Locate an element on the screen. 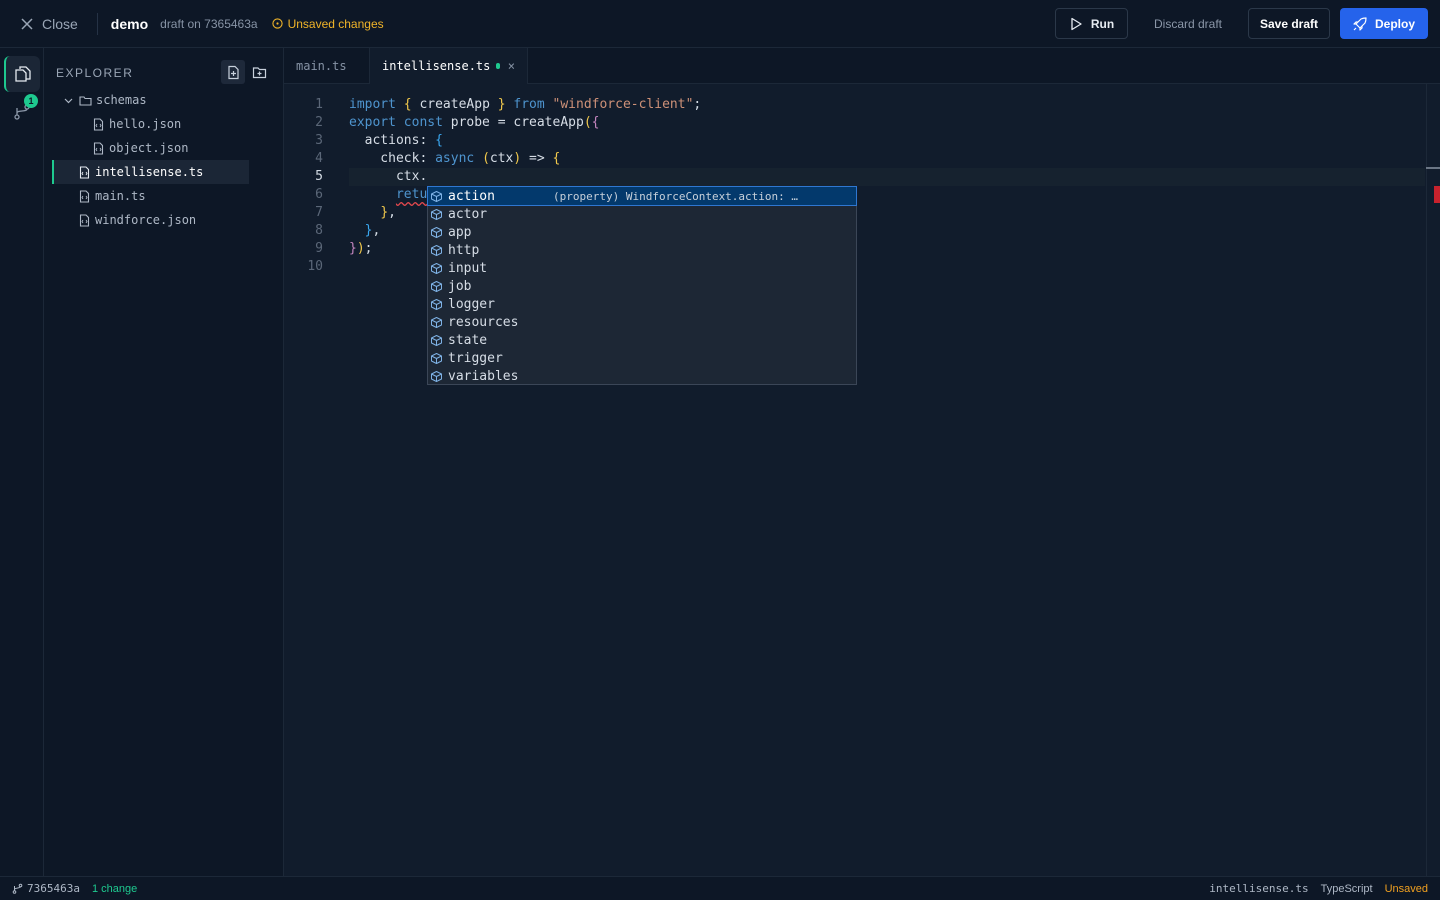 The width and height of the screenshot is (1440, 900). tree-item-label: intellisense.ts is located at coordinates (149, 172).